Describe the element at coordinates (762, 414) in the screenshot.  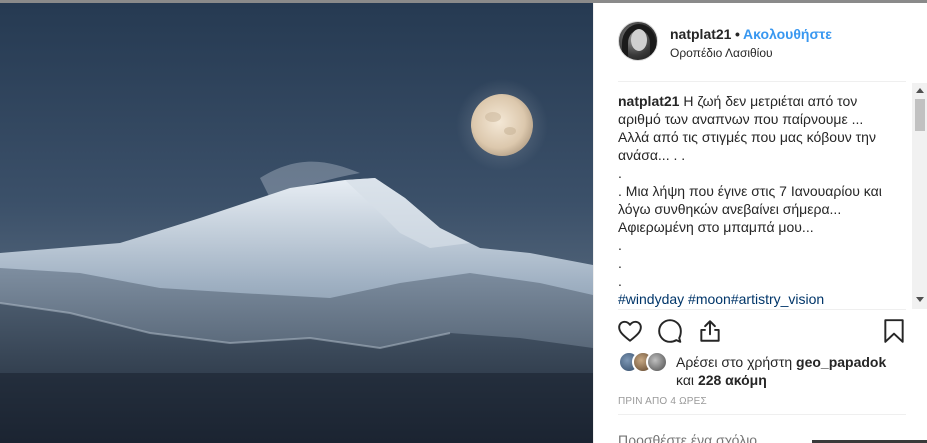
I see `comment-divider` at that location.